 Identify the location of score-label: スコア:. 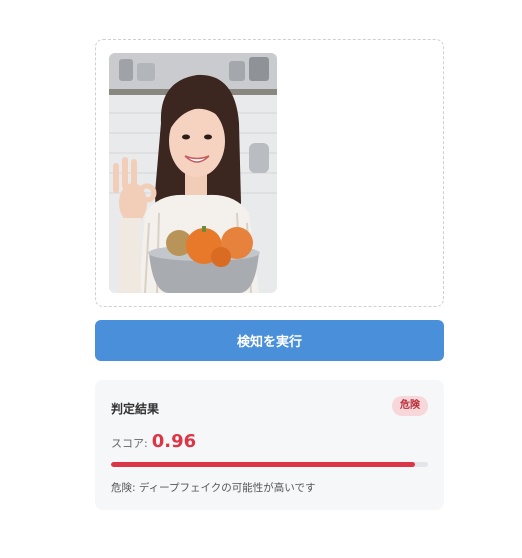
(129, 443).